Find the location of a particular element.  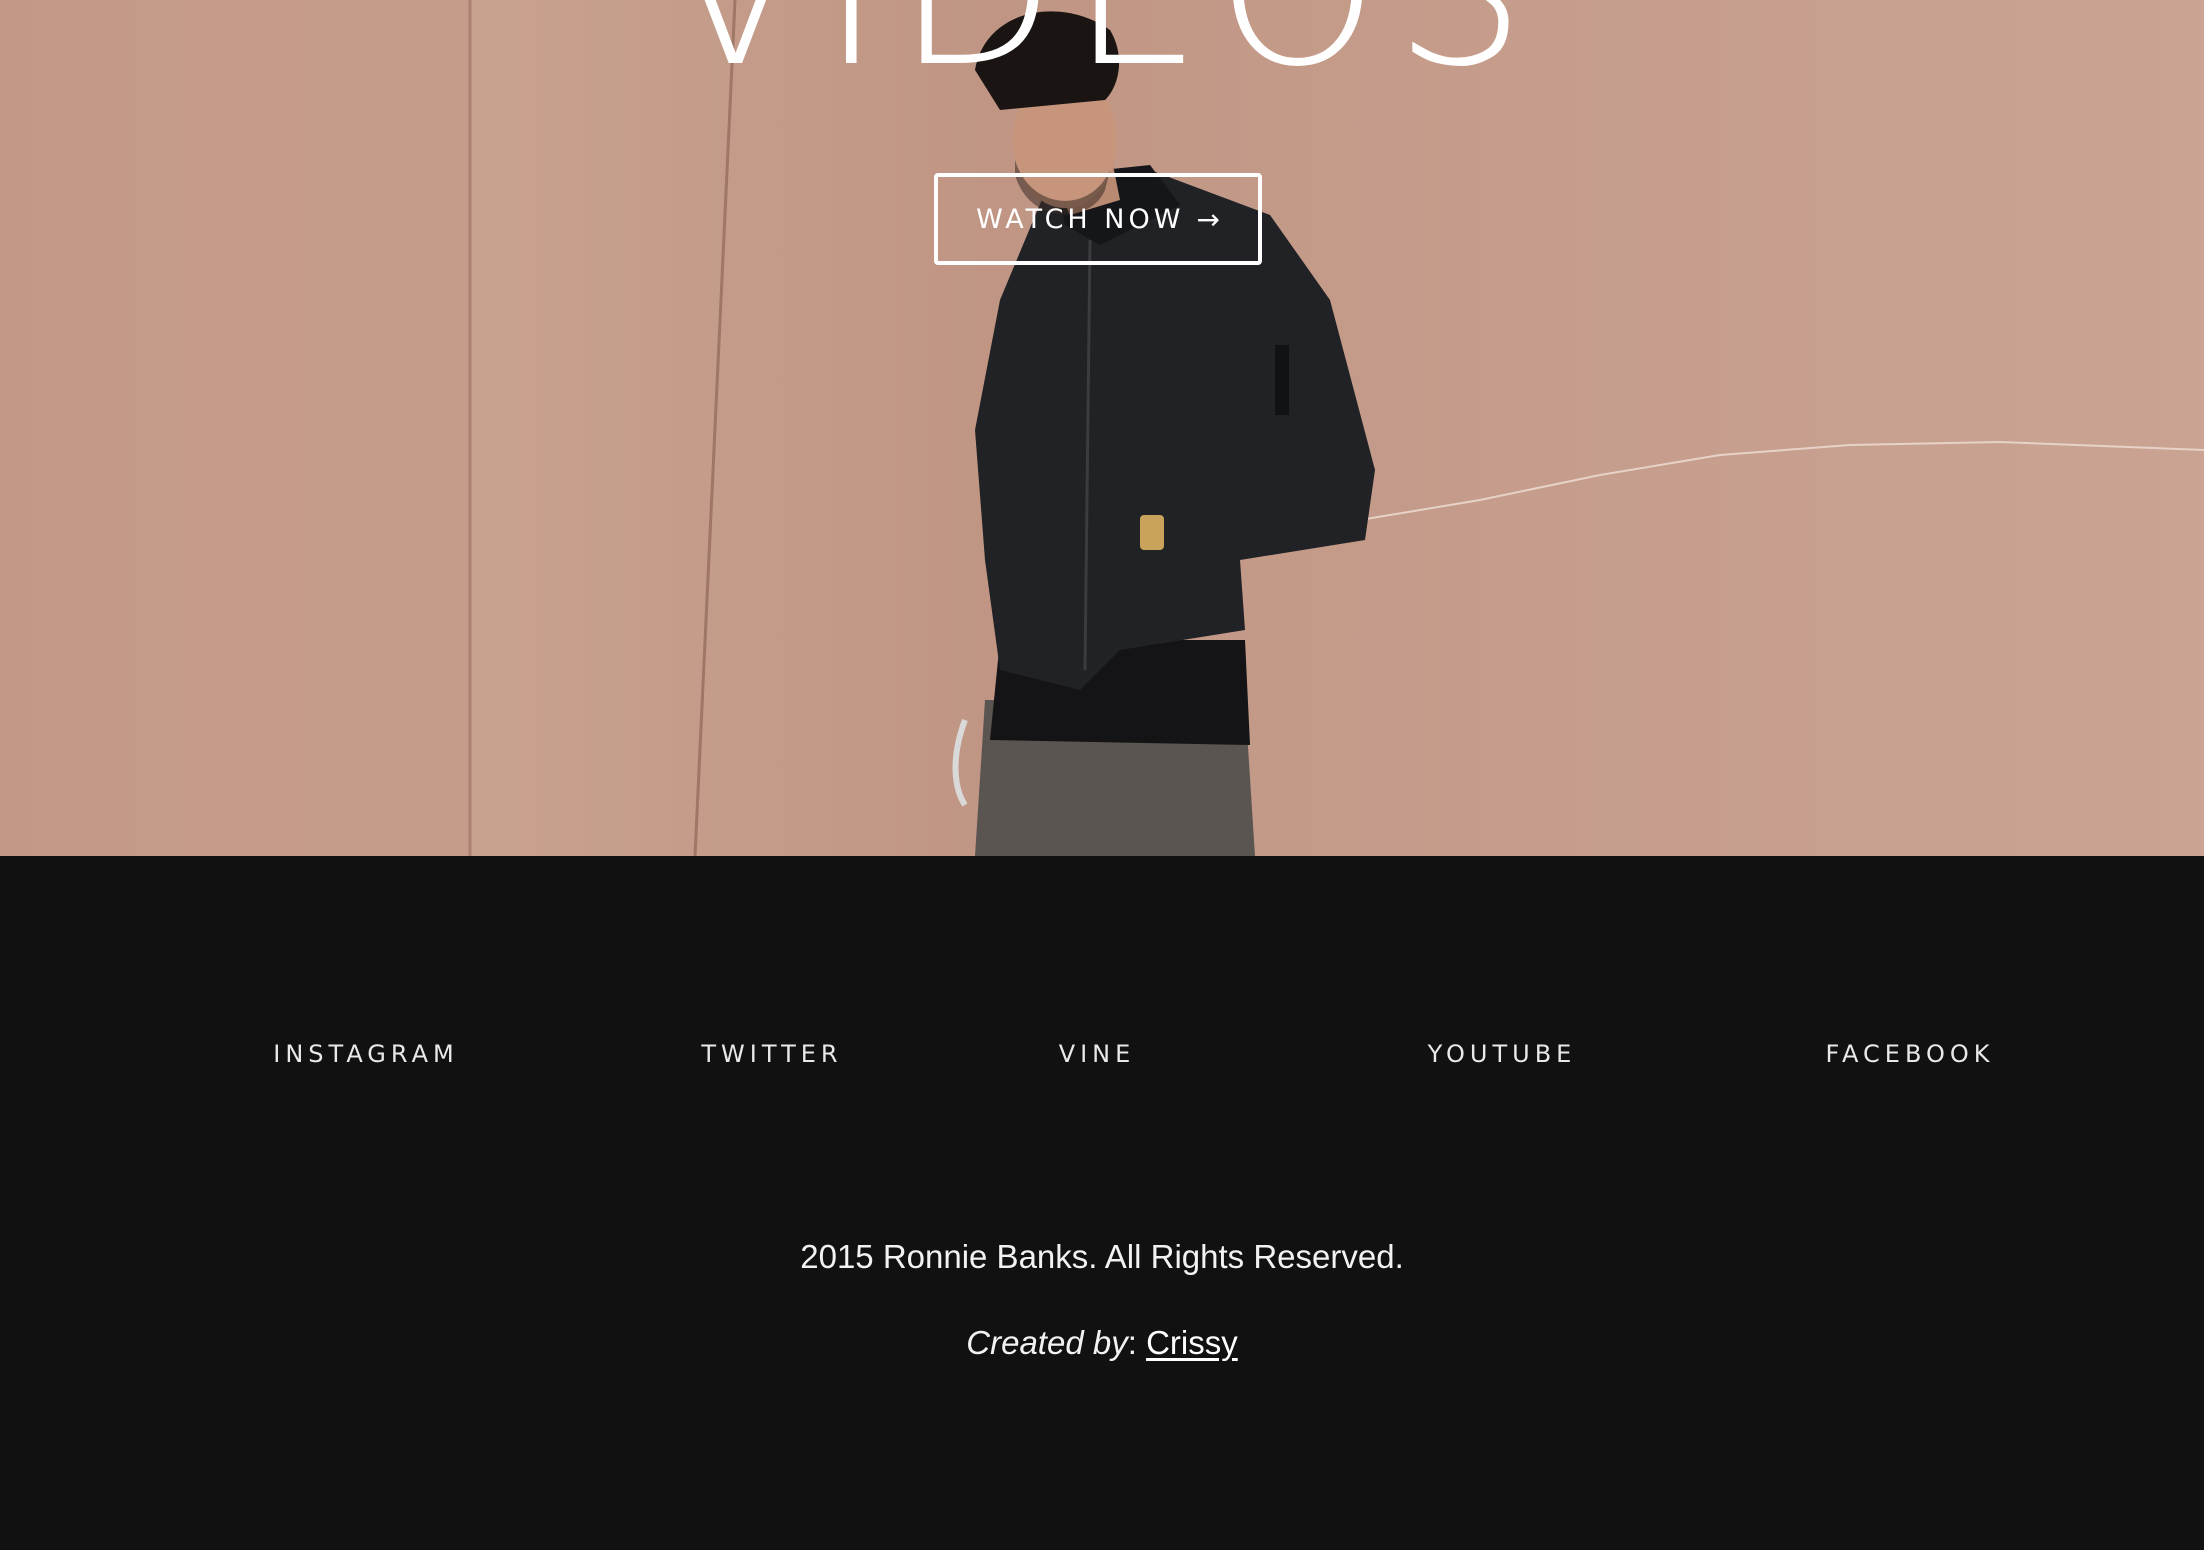

wall-seam is located at coordinates (715, 428).